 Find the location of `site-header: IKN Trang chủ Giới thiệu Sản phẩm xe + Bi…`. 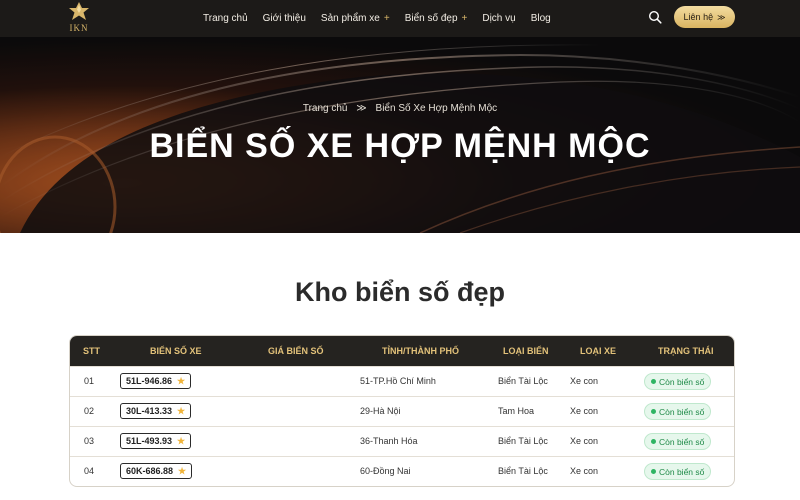

site-header: IKN Trang chủ Giới thiệu Sản phẩm xe + Bi… is located at coordinates (400, 18).